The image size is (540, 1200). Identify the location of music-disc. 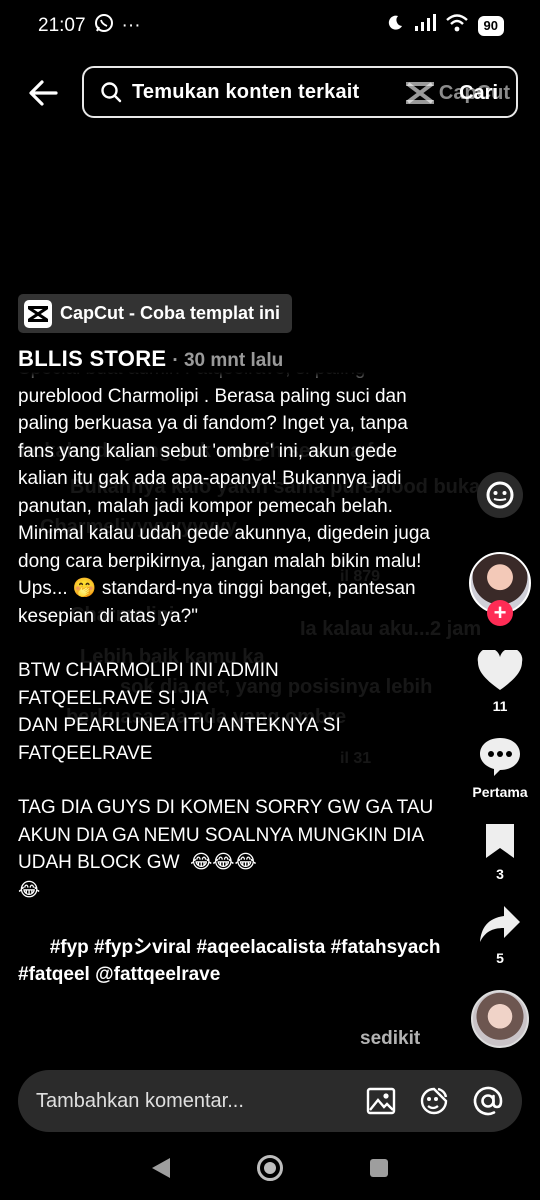
(500, 1019).